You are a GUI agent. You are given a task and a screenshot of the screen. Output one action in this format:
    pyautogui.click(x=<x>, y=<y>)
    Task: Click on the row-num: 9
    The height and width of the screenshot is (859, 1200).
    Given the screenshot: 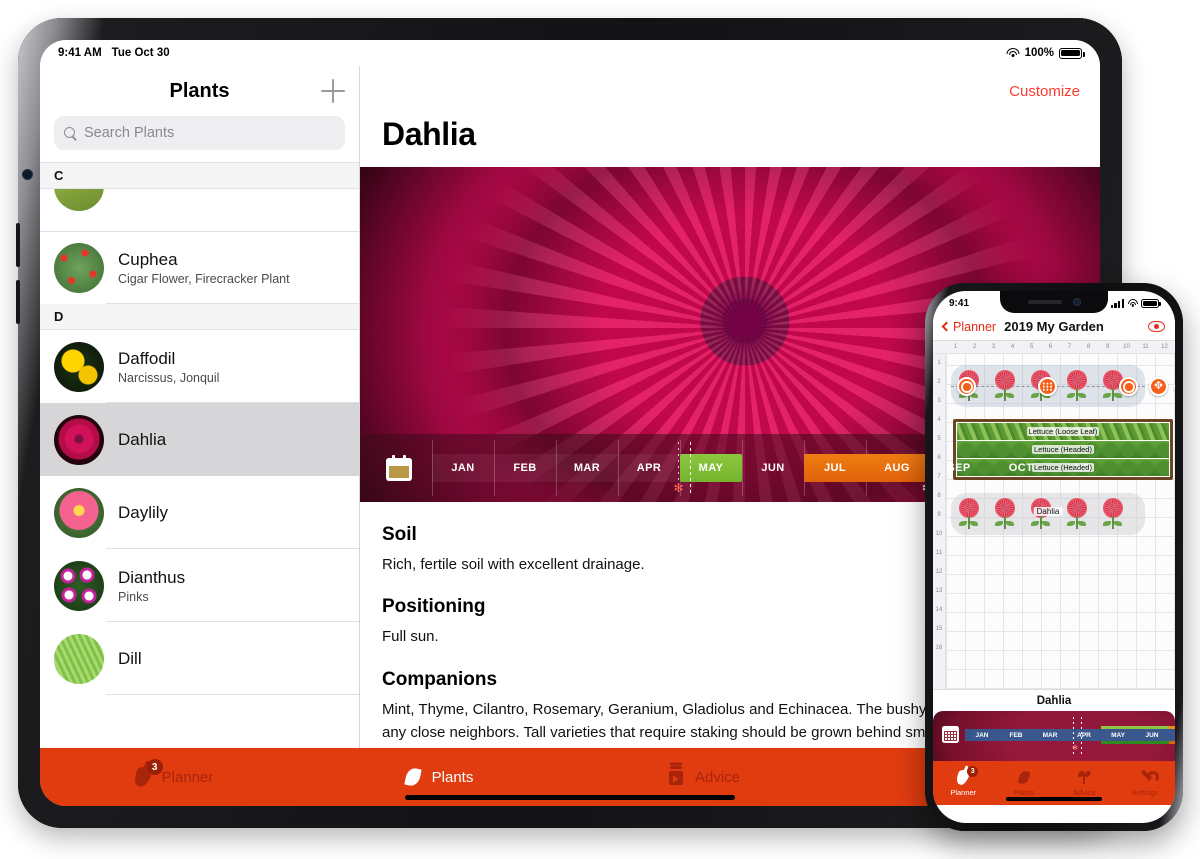 What is the action you would take?
    pyautogui.click(x=939, y=515)
    